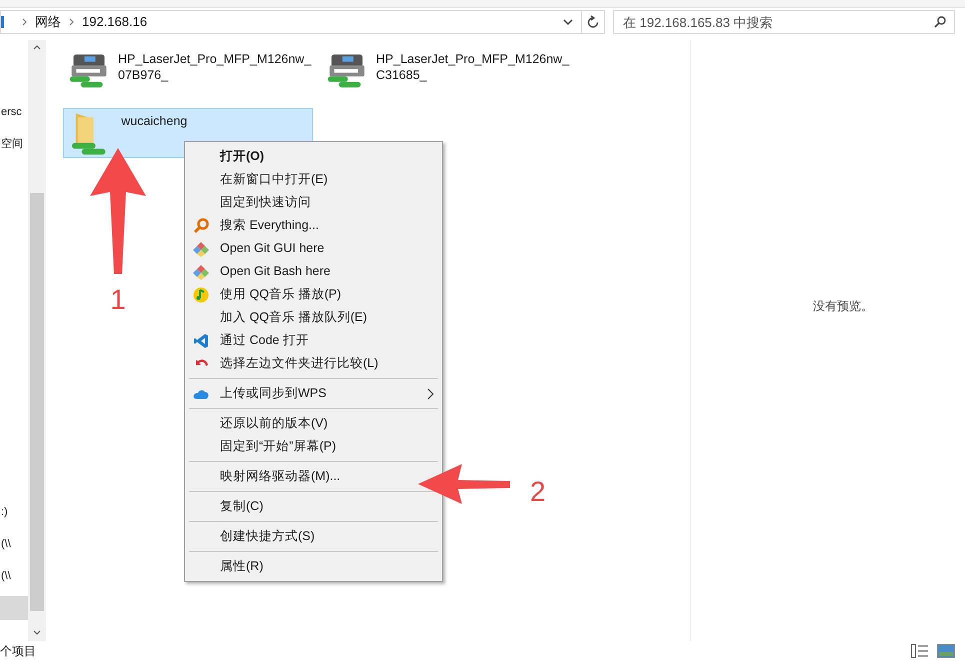 Image resolution: width=965 pixels, height=661 pixels. Describe the element at coordinates (48, 22) in the screenshot. I see `breadcrumb: 网络` at that location.